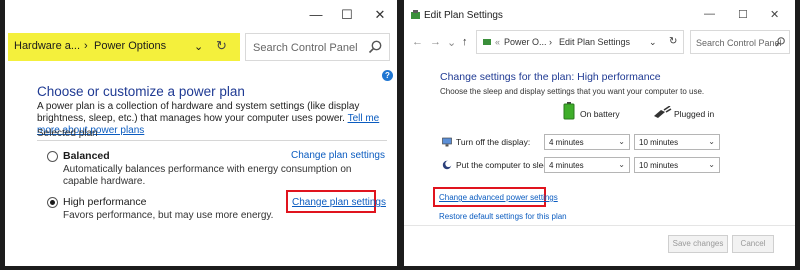 The image size is (800, 270). Describe the element at coordinates (698, 244) in the screenshot. I see `save-changes-button: Save changes` at that location.